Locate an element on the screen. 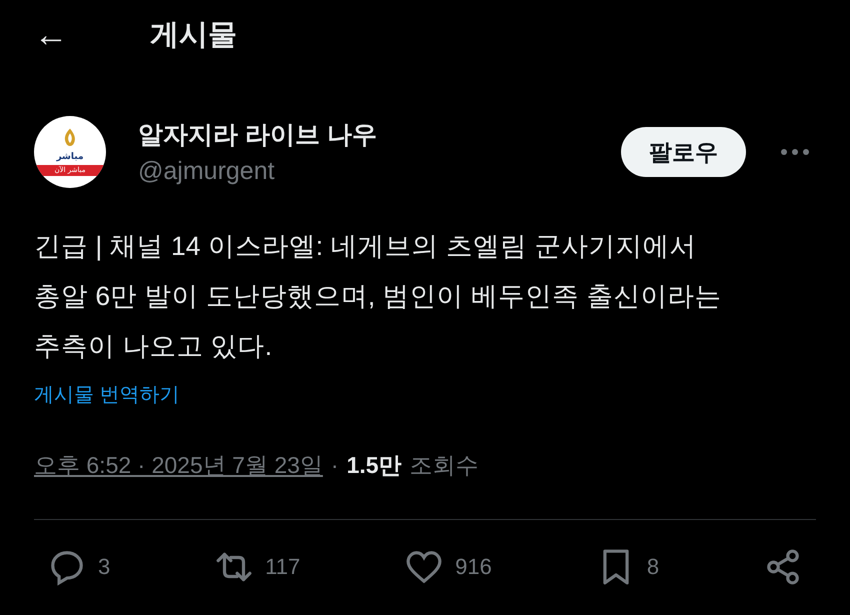 The height and width of the screenshot is (615, 850). translate-link: 게시물 번역하기 is located at coordinates (107, 394).